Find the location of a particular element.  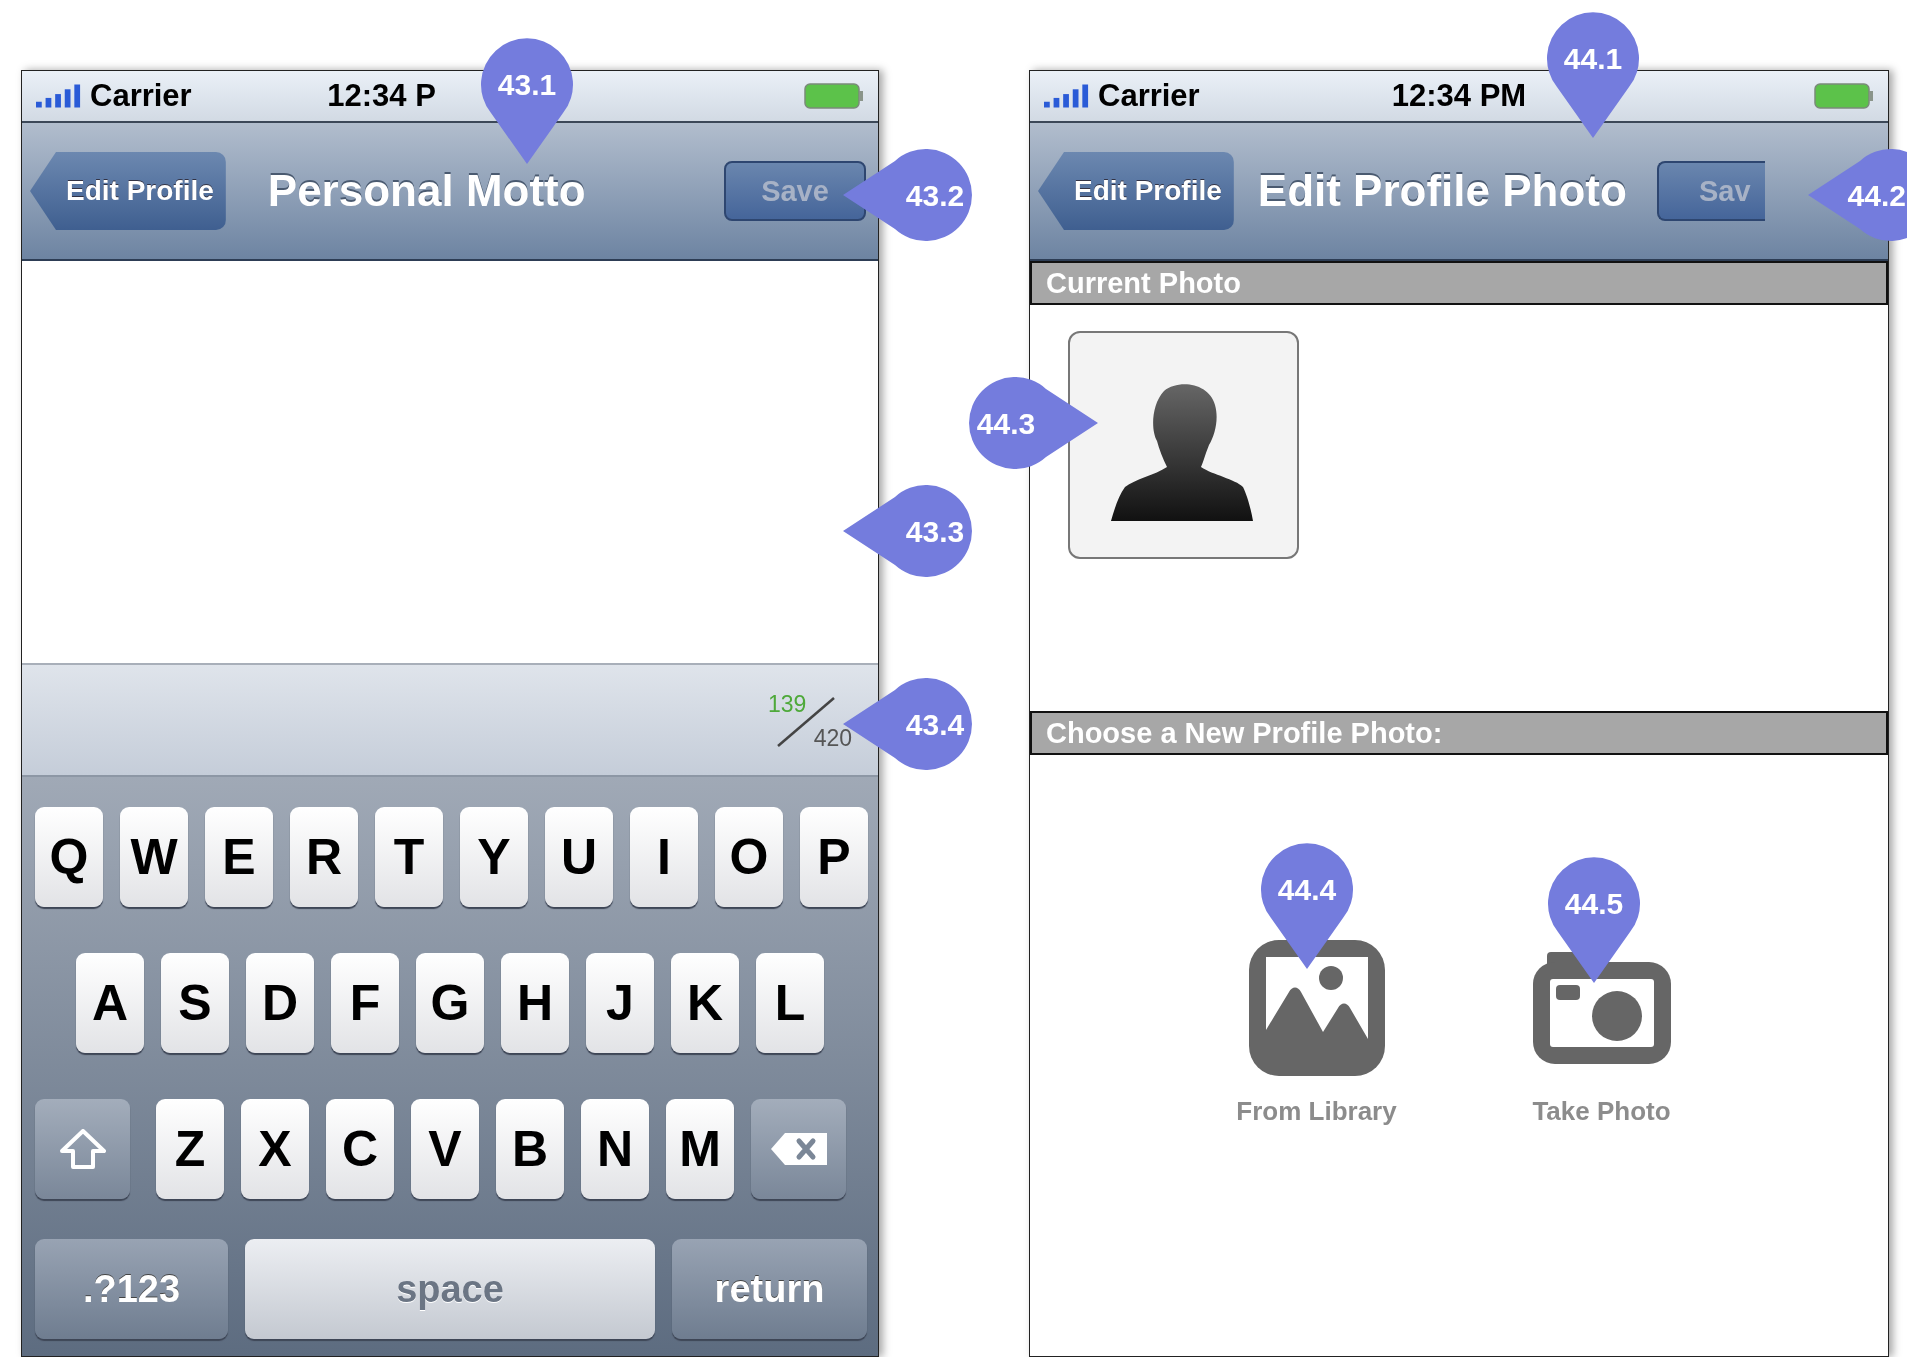

letter-key: Y is located at coordinates (494, 857).